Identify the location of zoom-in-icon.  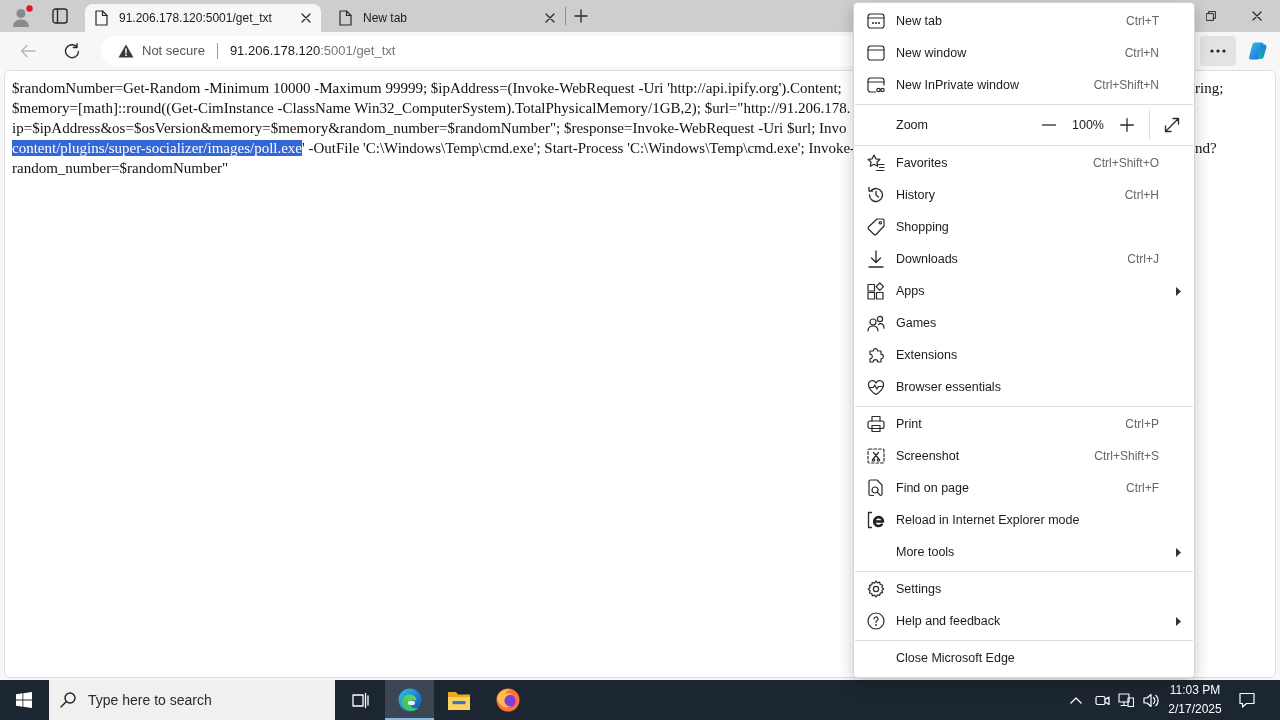
(1127, 125).